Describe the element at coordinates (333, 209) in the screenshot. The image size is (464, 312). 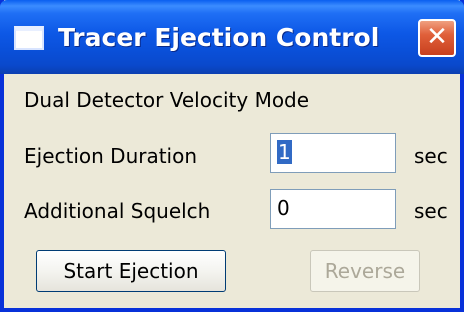
I see `additional-squelch-input: 0` at that location.